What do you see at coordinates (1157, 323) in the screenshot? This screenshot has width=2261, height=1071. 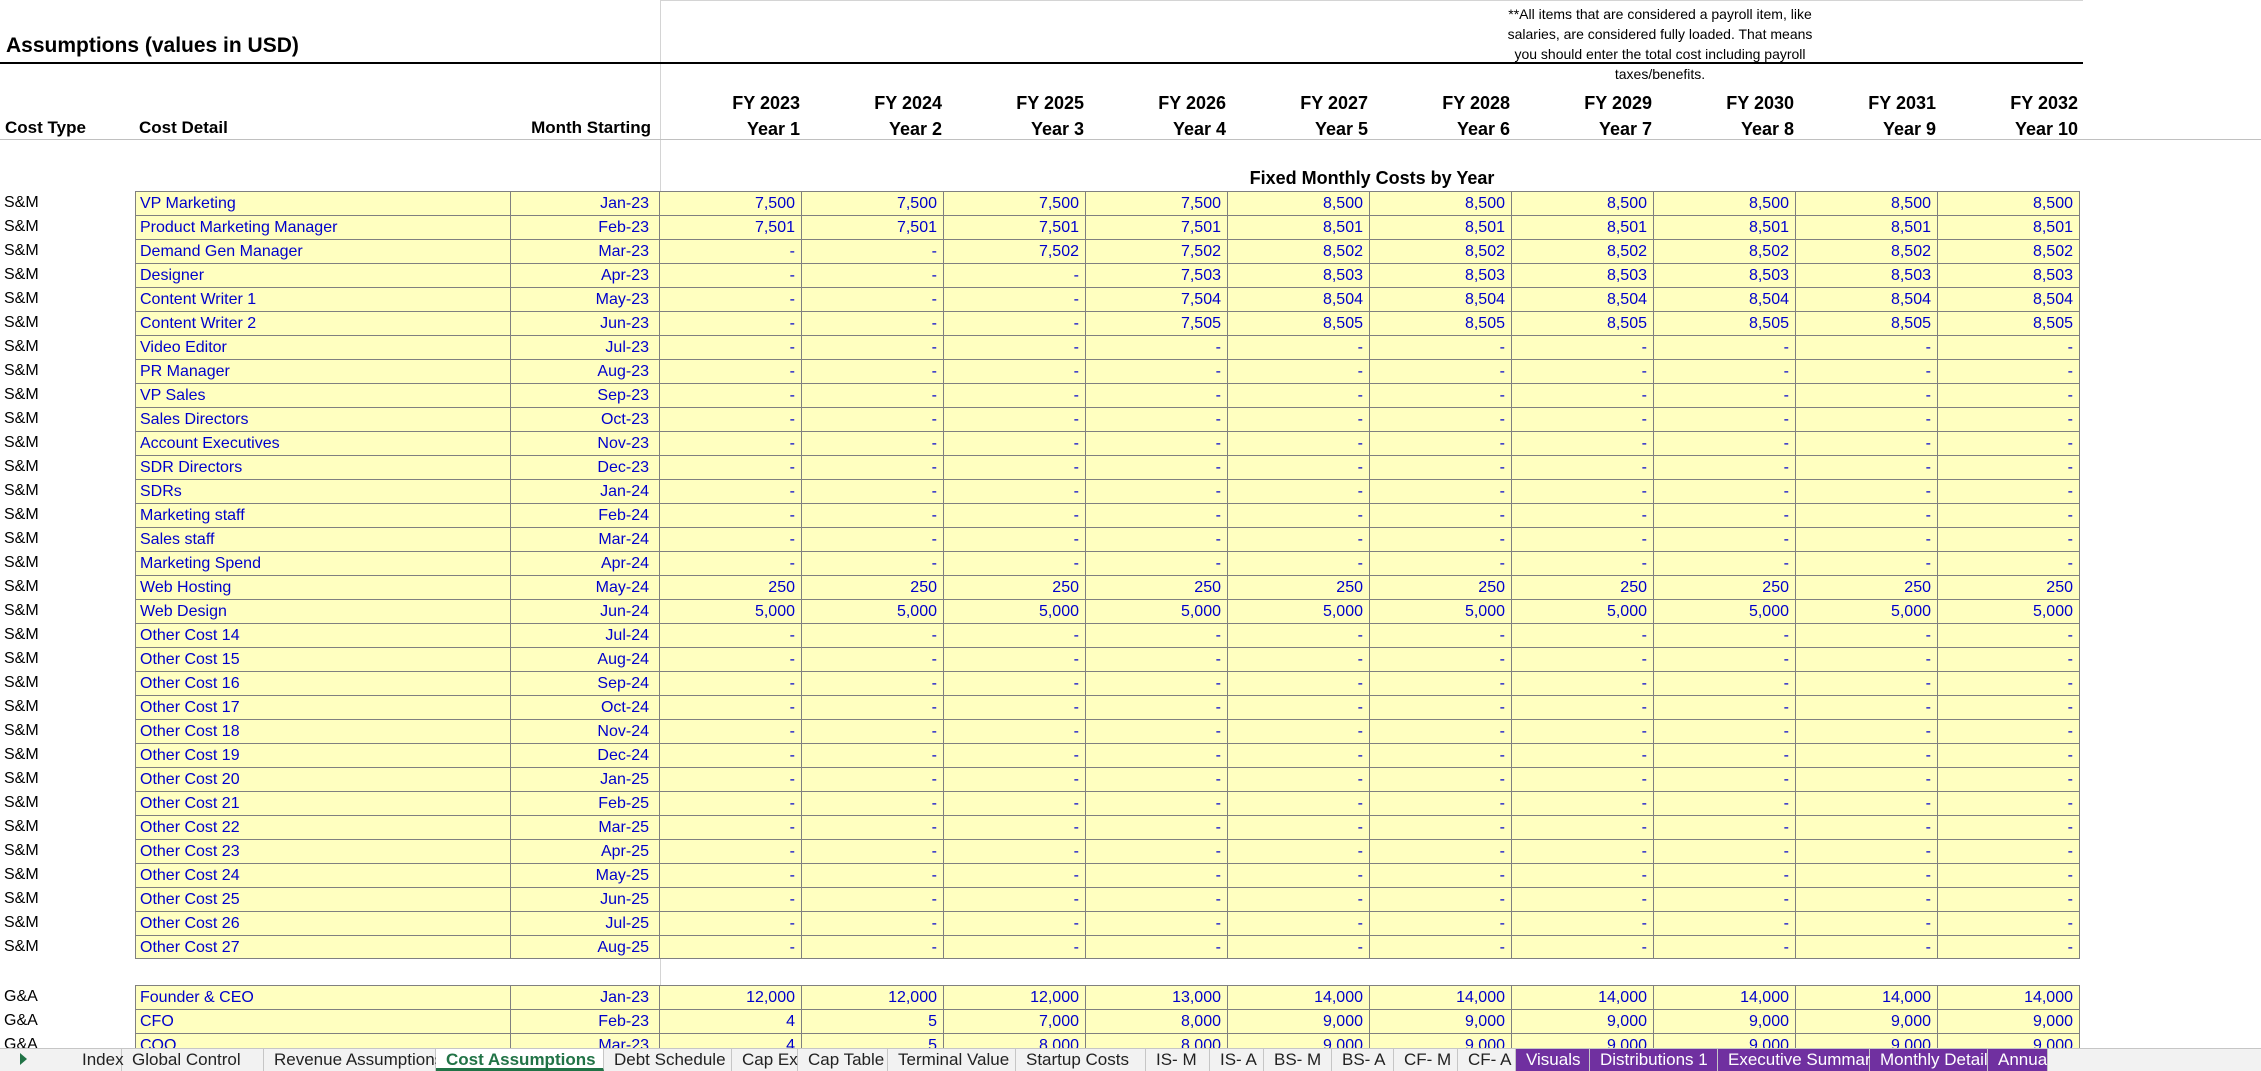 I see `monthly-cost-cell: 7,505` at bounding box center [1157, 323].